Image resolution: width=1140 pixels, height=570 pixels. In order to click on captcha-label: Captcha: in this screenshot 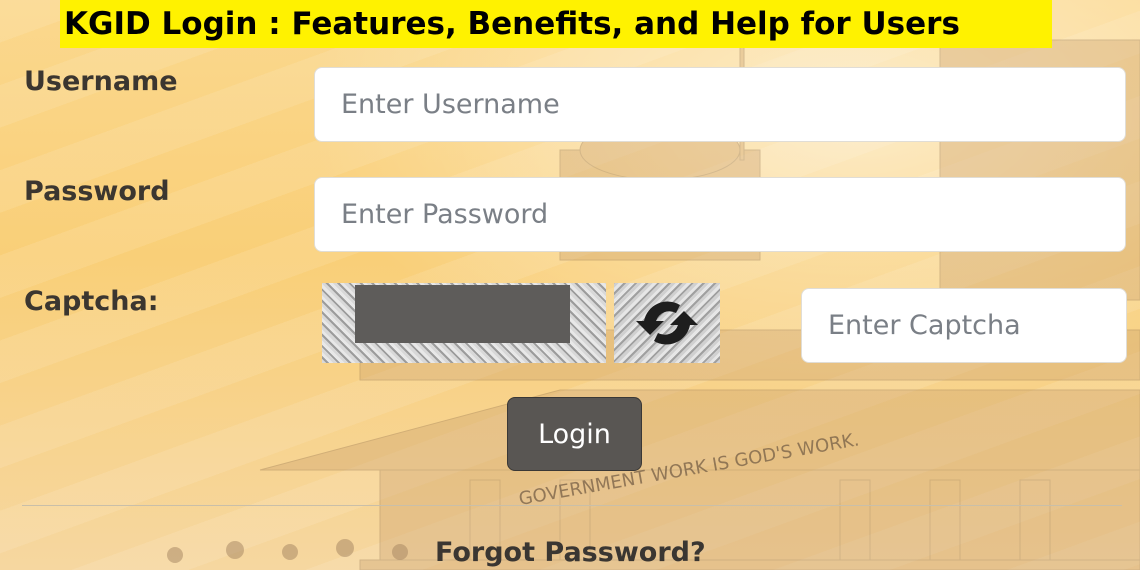, I will do `click(91, 301)`.